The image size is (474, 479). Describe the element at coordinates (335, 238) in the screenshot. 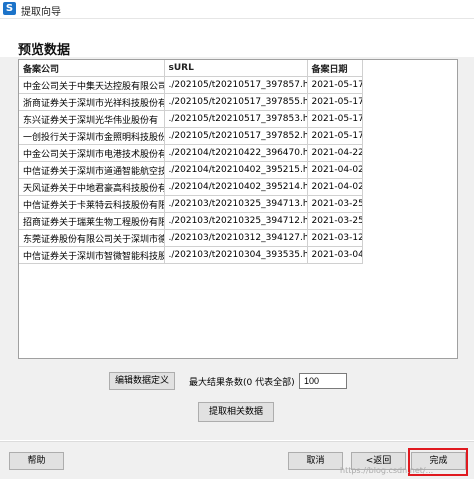

I see `date-cell: 2021-03-12` at that location.